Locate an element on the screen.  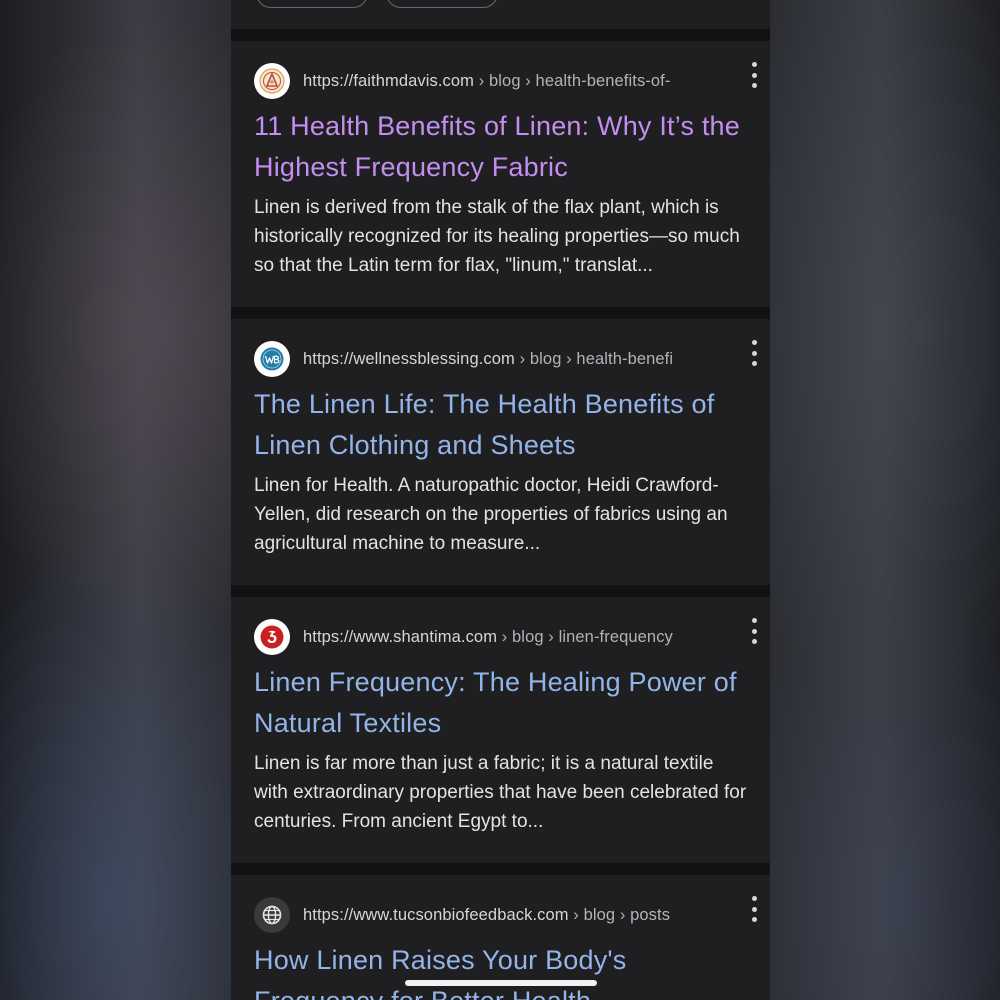
home-indicator is located at coordinates (501, 983).